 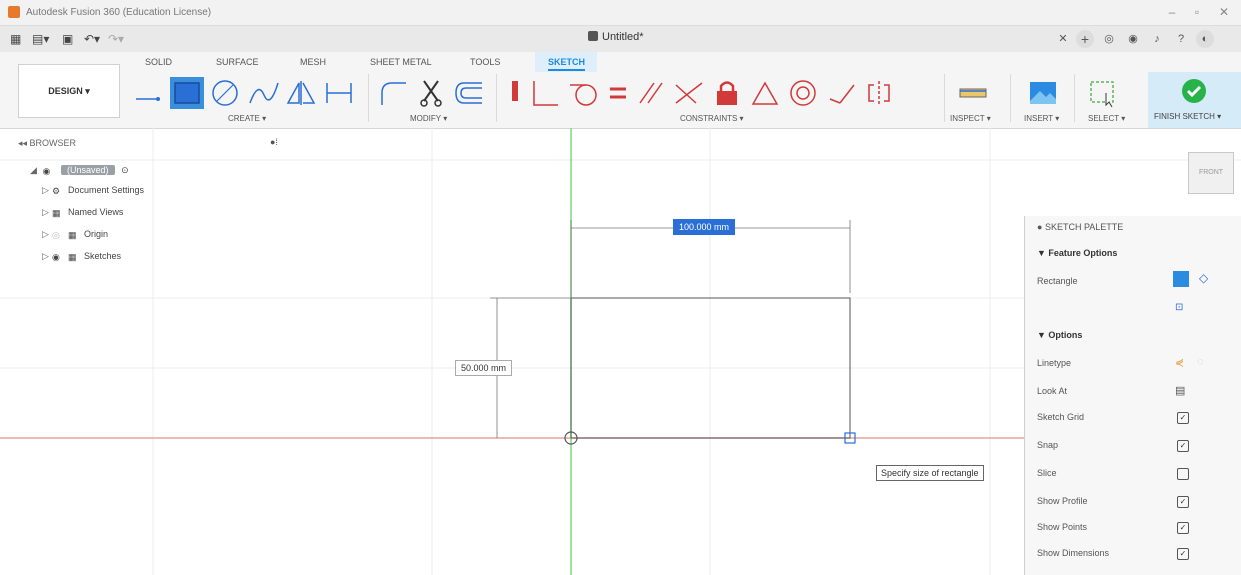 I want to click on slice-checkbox, so click(x=1183, y=474).